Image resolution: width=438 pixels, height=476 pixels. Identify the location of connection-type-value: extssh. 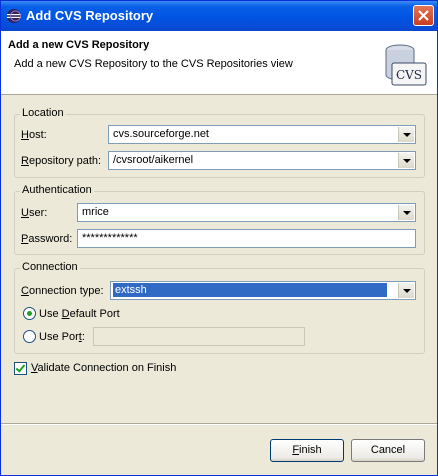
(250, 290).